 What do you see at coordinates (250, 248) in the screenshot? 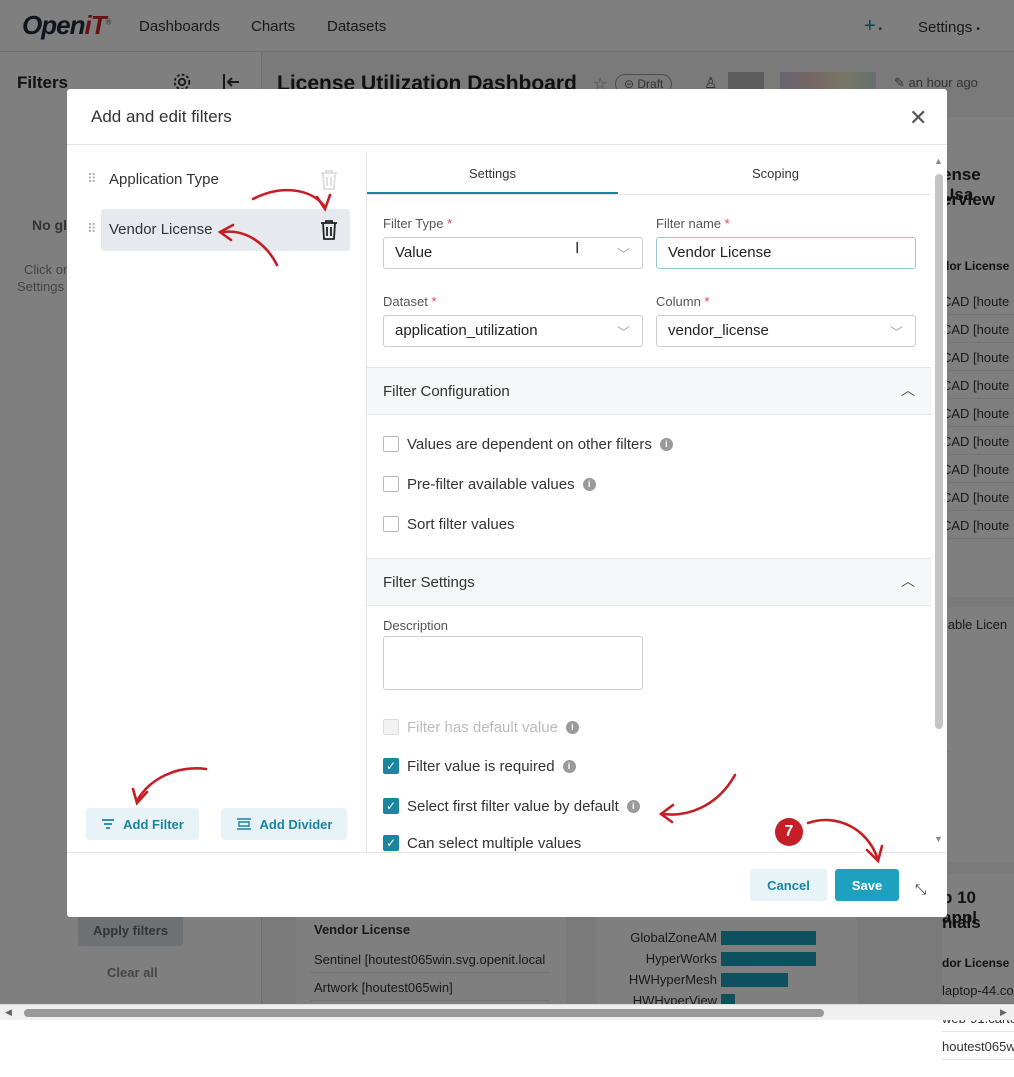
I see `arrow-to-filter-item-icon` at bounding box center [250, 248].